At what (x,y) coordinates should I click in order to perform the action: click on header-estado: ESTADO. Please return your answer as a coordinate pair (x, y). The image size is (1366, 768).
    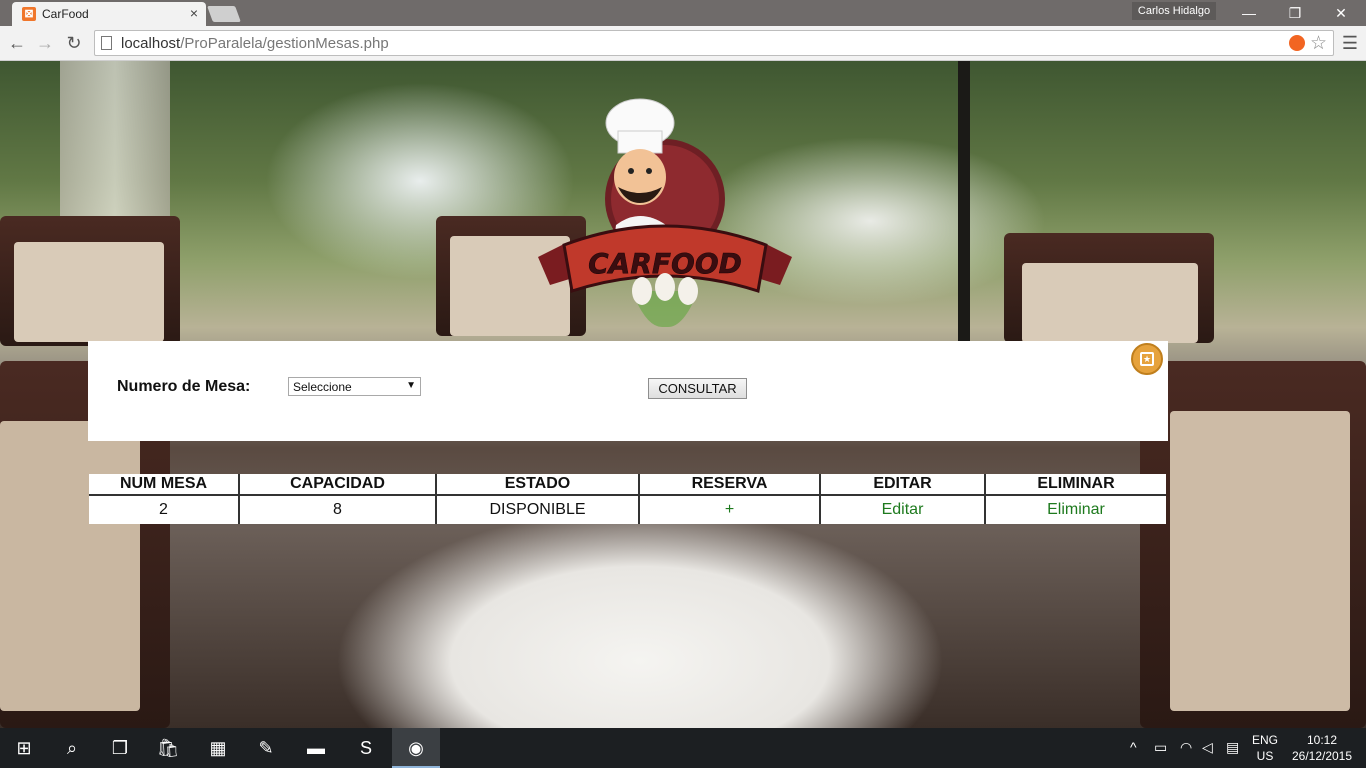
    Looking at the image, I should click on (538, 485).